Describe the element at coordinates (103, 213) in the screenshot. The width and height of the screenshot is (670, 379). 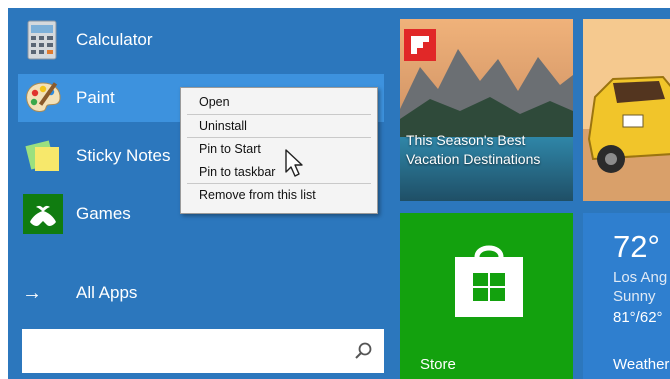
I see `app-label: Games` at that location.